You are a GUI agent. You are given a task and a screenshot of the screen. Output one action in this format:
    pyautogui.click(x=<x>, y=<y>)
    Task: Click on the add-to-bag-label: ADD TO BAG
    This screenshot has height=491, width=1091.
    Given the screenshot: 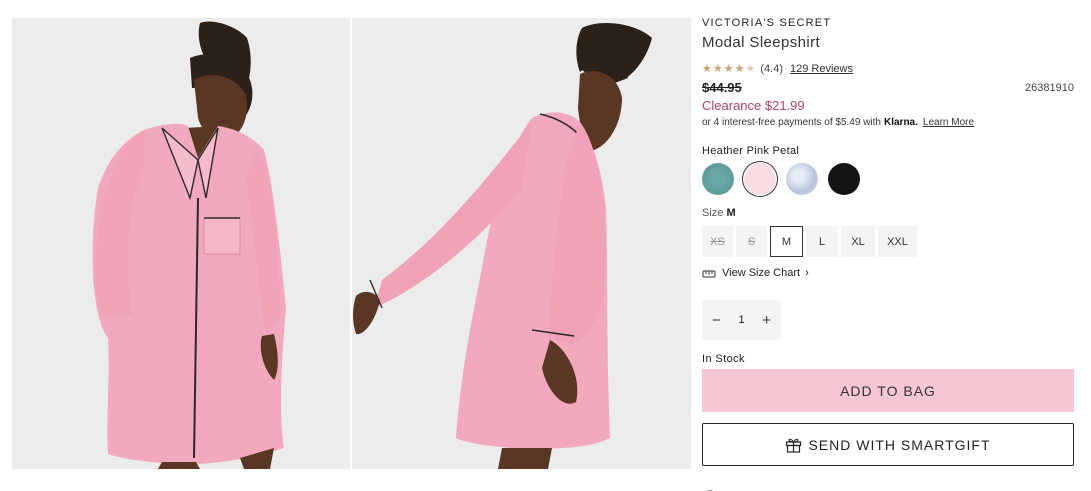 What is the action you would take?
    pyautogui.click(x=888, y=390)
    